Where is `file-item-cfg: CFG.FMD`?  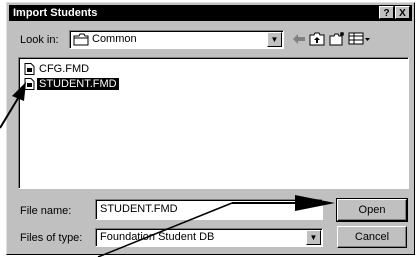
file-item-cfg: CFG.FMD is located at coordinates (57, 69).